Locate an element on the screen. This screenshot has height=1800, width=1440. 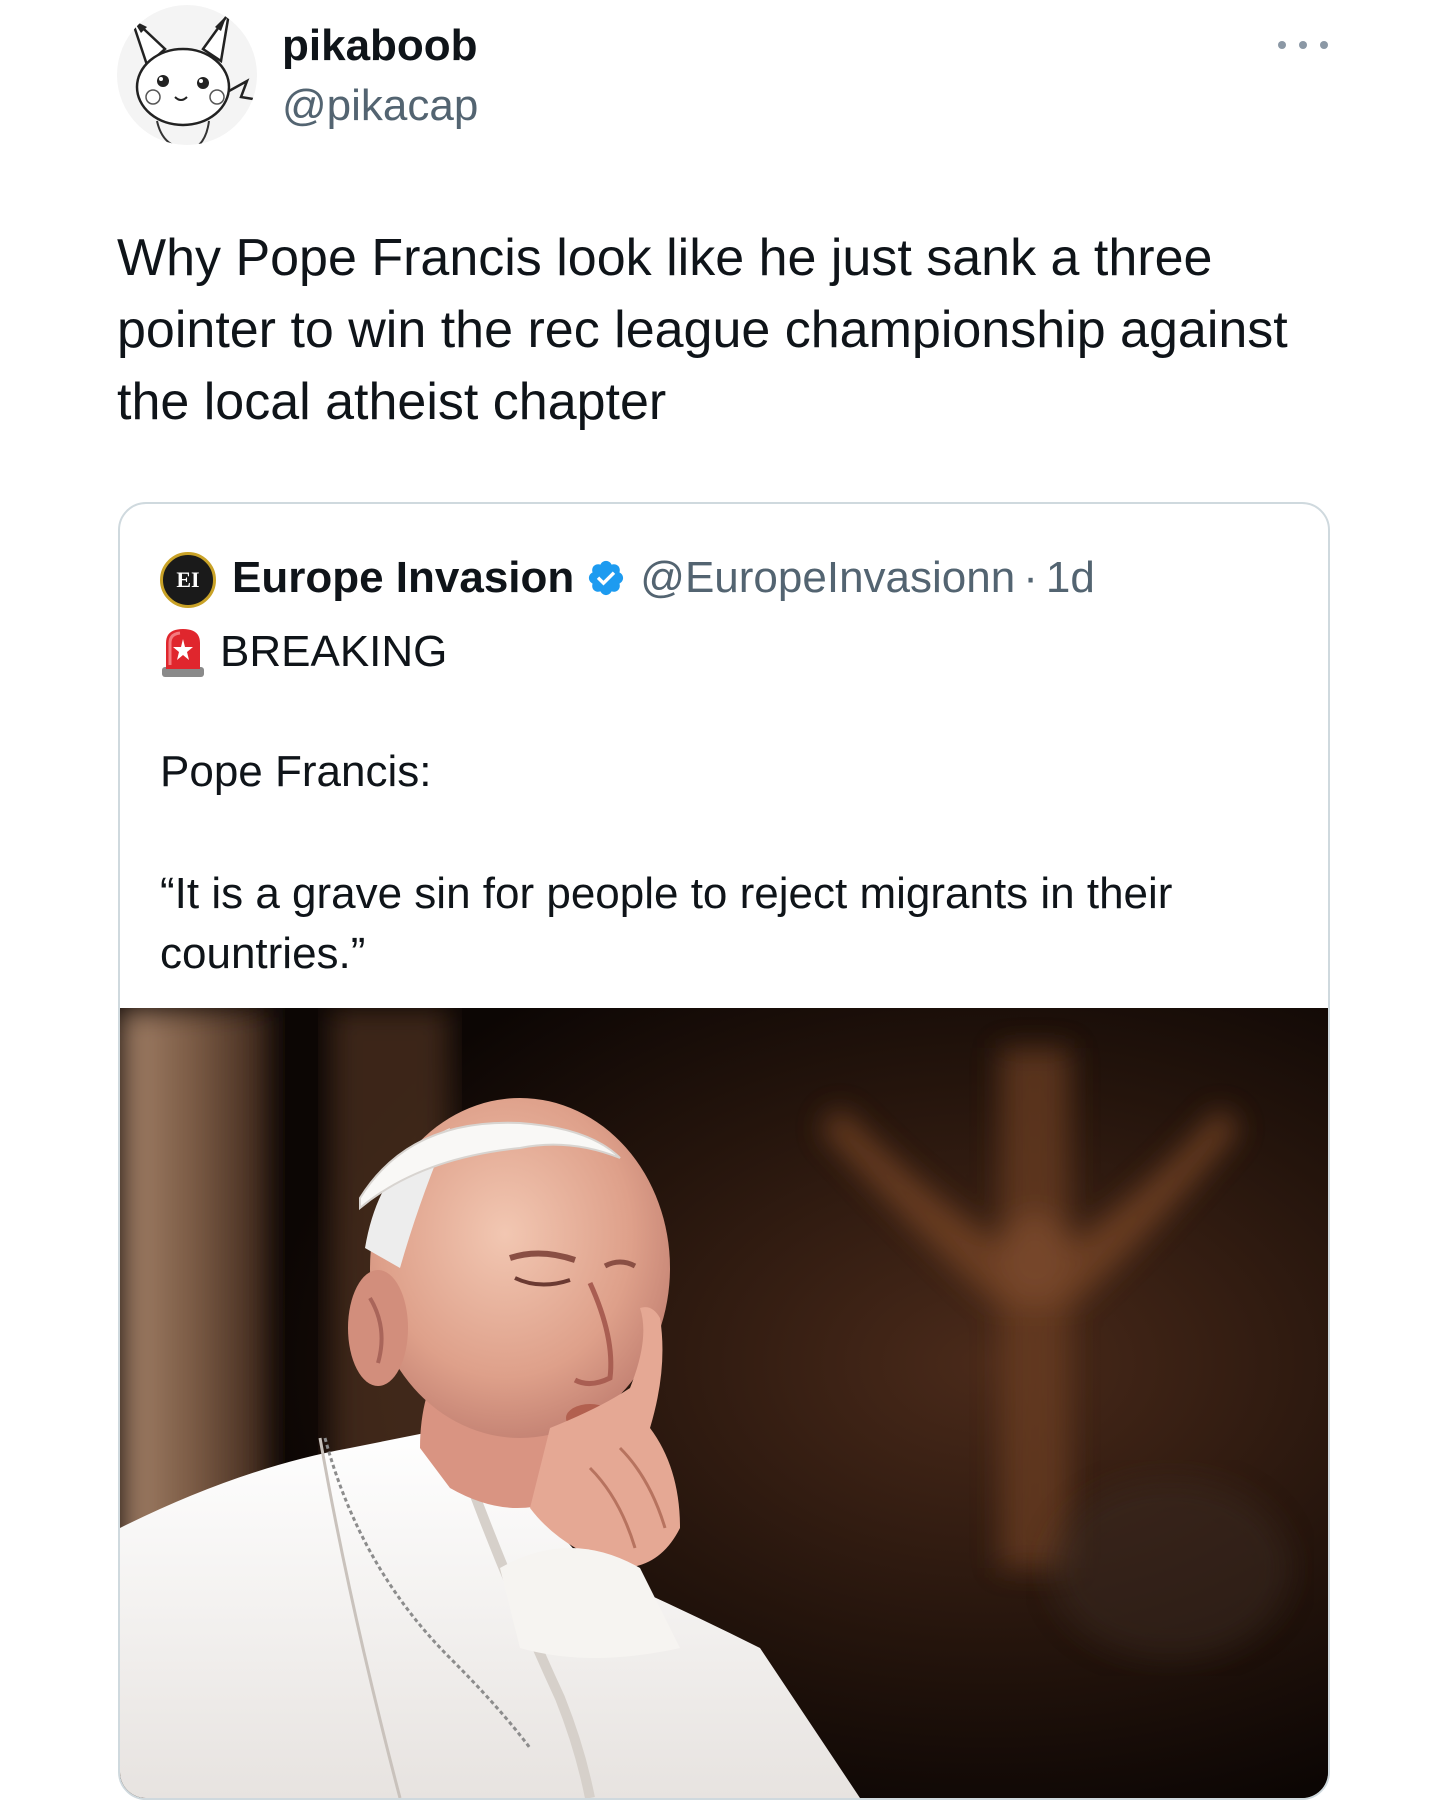
quote-header: Europe Invasion @EuropeInvasionn · 1d is located at coordinates (663, 578).